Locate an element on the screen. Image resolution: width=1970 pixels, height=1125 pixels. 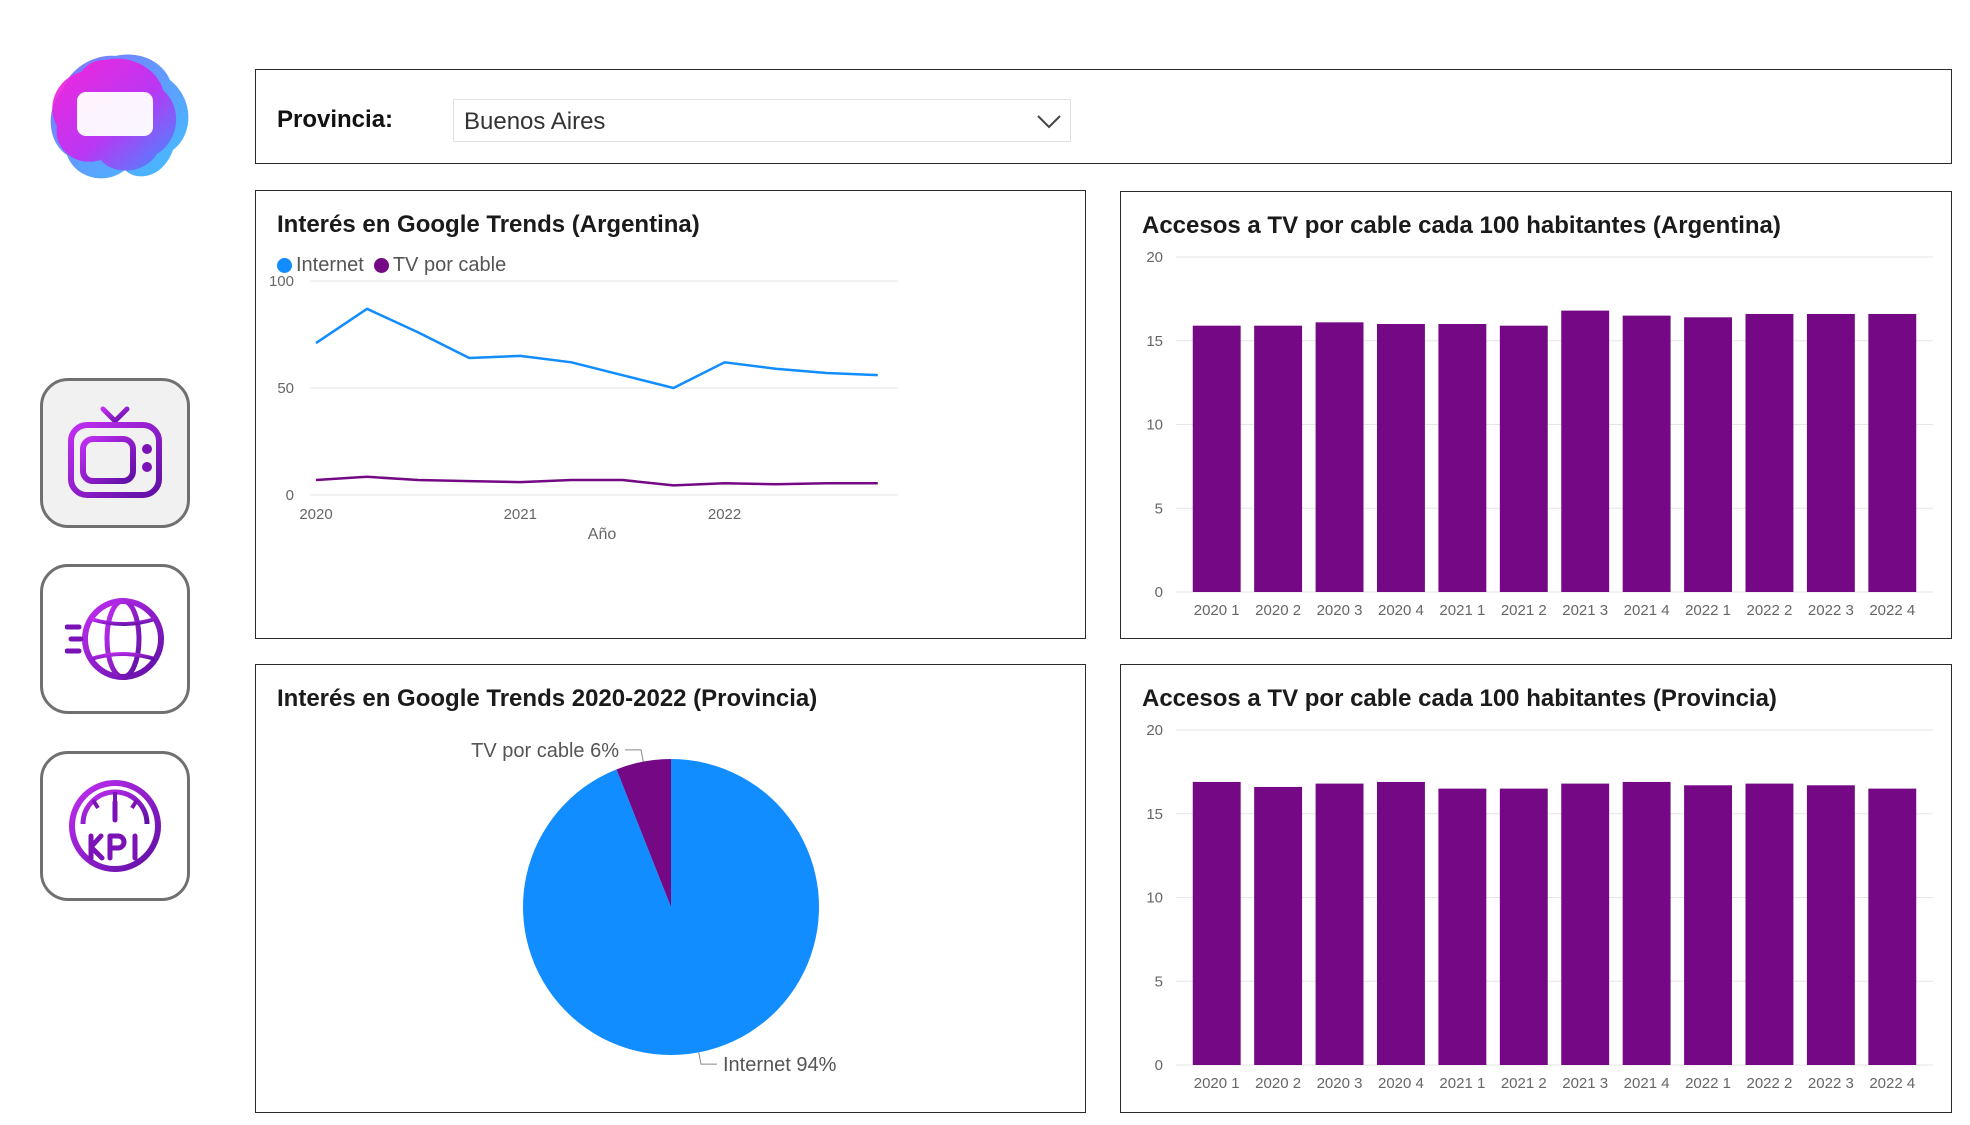
series-line-tv is located at coordinates (596, 481).